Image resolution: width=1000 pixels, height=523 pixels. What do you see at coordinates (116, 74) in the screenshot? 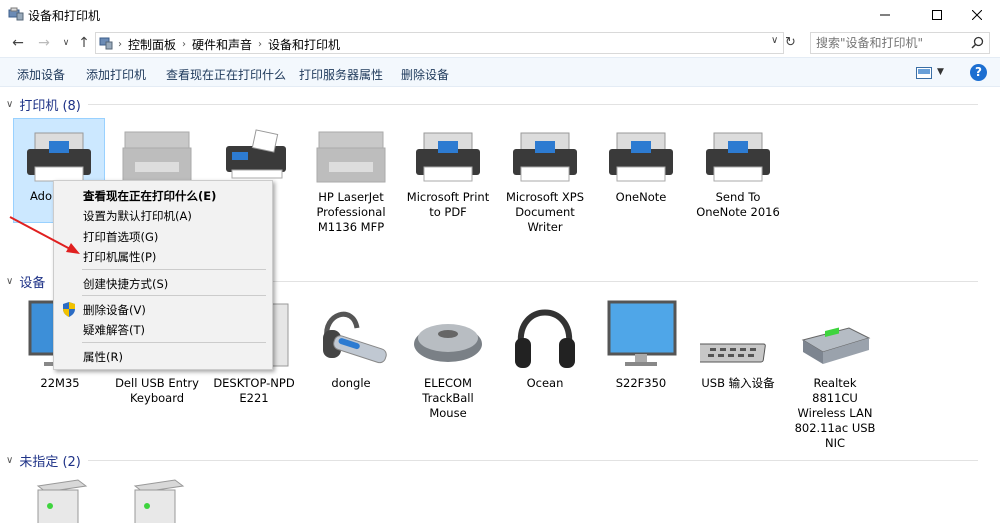
I see `add-printer-button: 添加打印机` at bounding box center [116, 74].